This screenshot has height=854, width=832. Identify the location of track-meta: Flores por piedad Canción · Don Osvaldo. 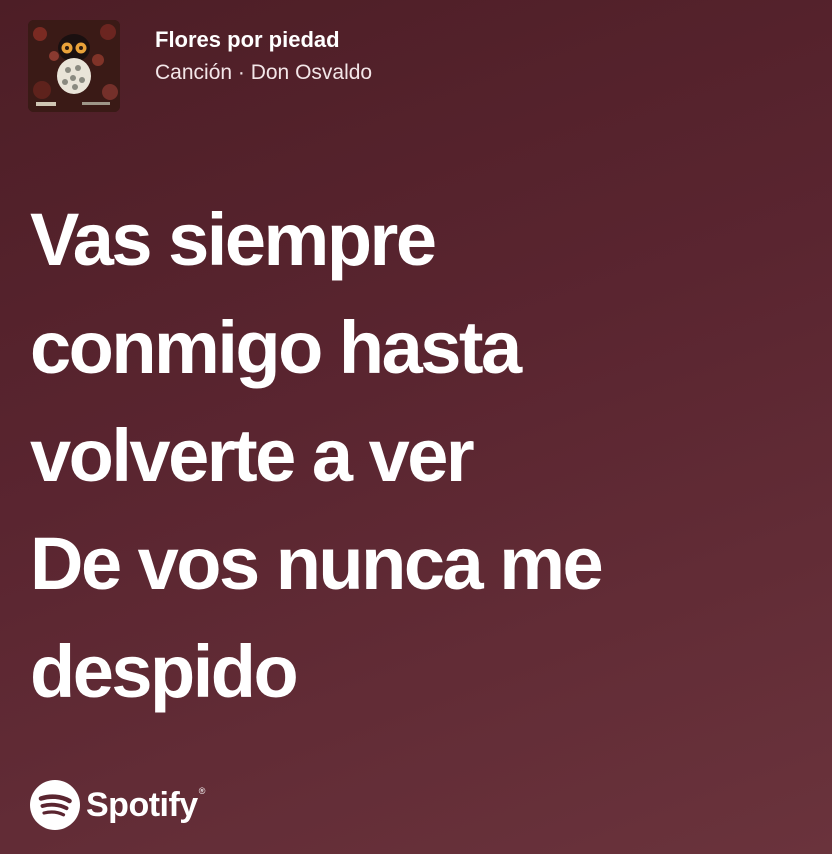
(263, 54).